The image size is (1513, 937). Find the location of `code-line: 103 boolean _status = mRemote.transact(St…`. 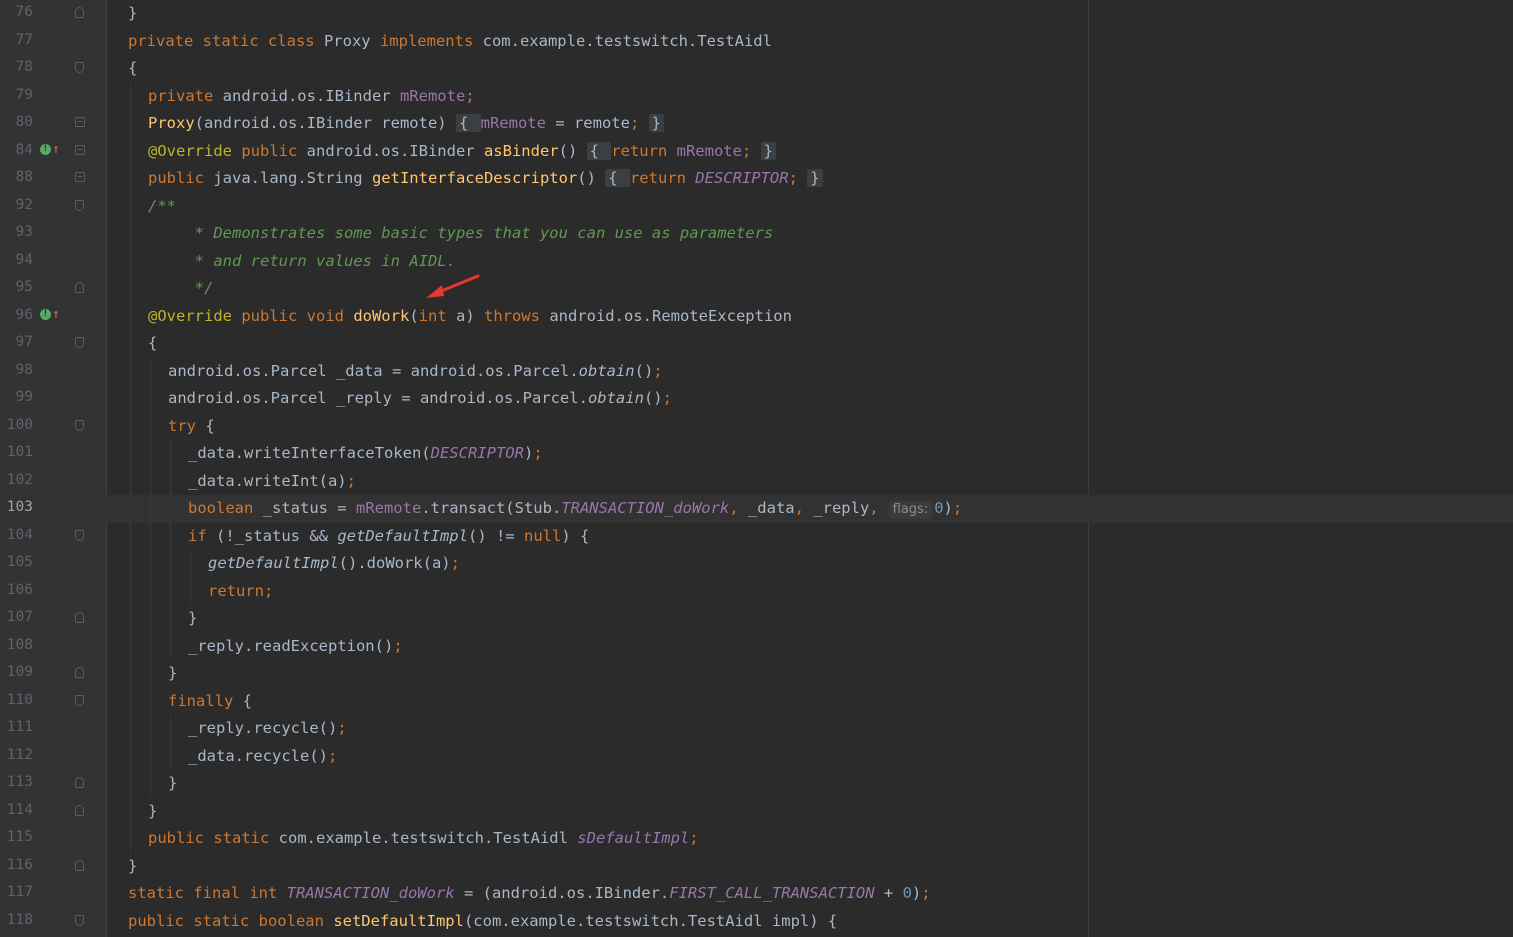

code-line: 103 boolean _status = mRemote.transact(St… is located at coordinates (756, 509).